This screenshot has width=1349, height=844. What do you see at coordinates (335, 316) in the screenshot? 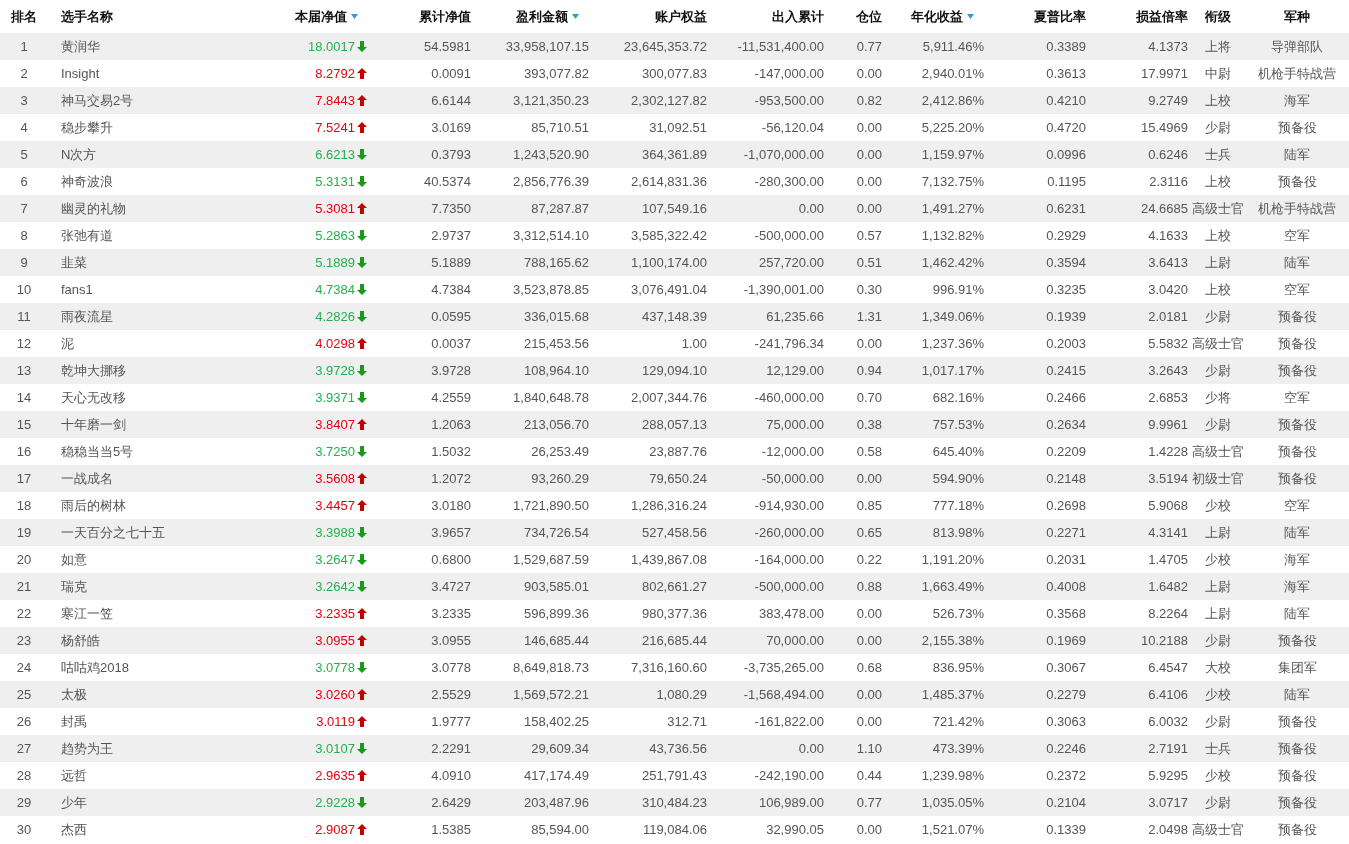
I see `table-cell-text: 4.2826` at bounding box center [335, 316].